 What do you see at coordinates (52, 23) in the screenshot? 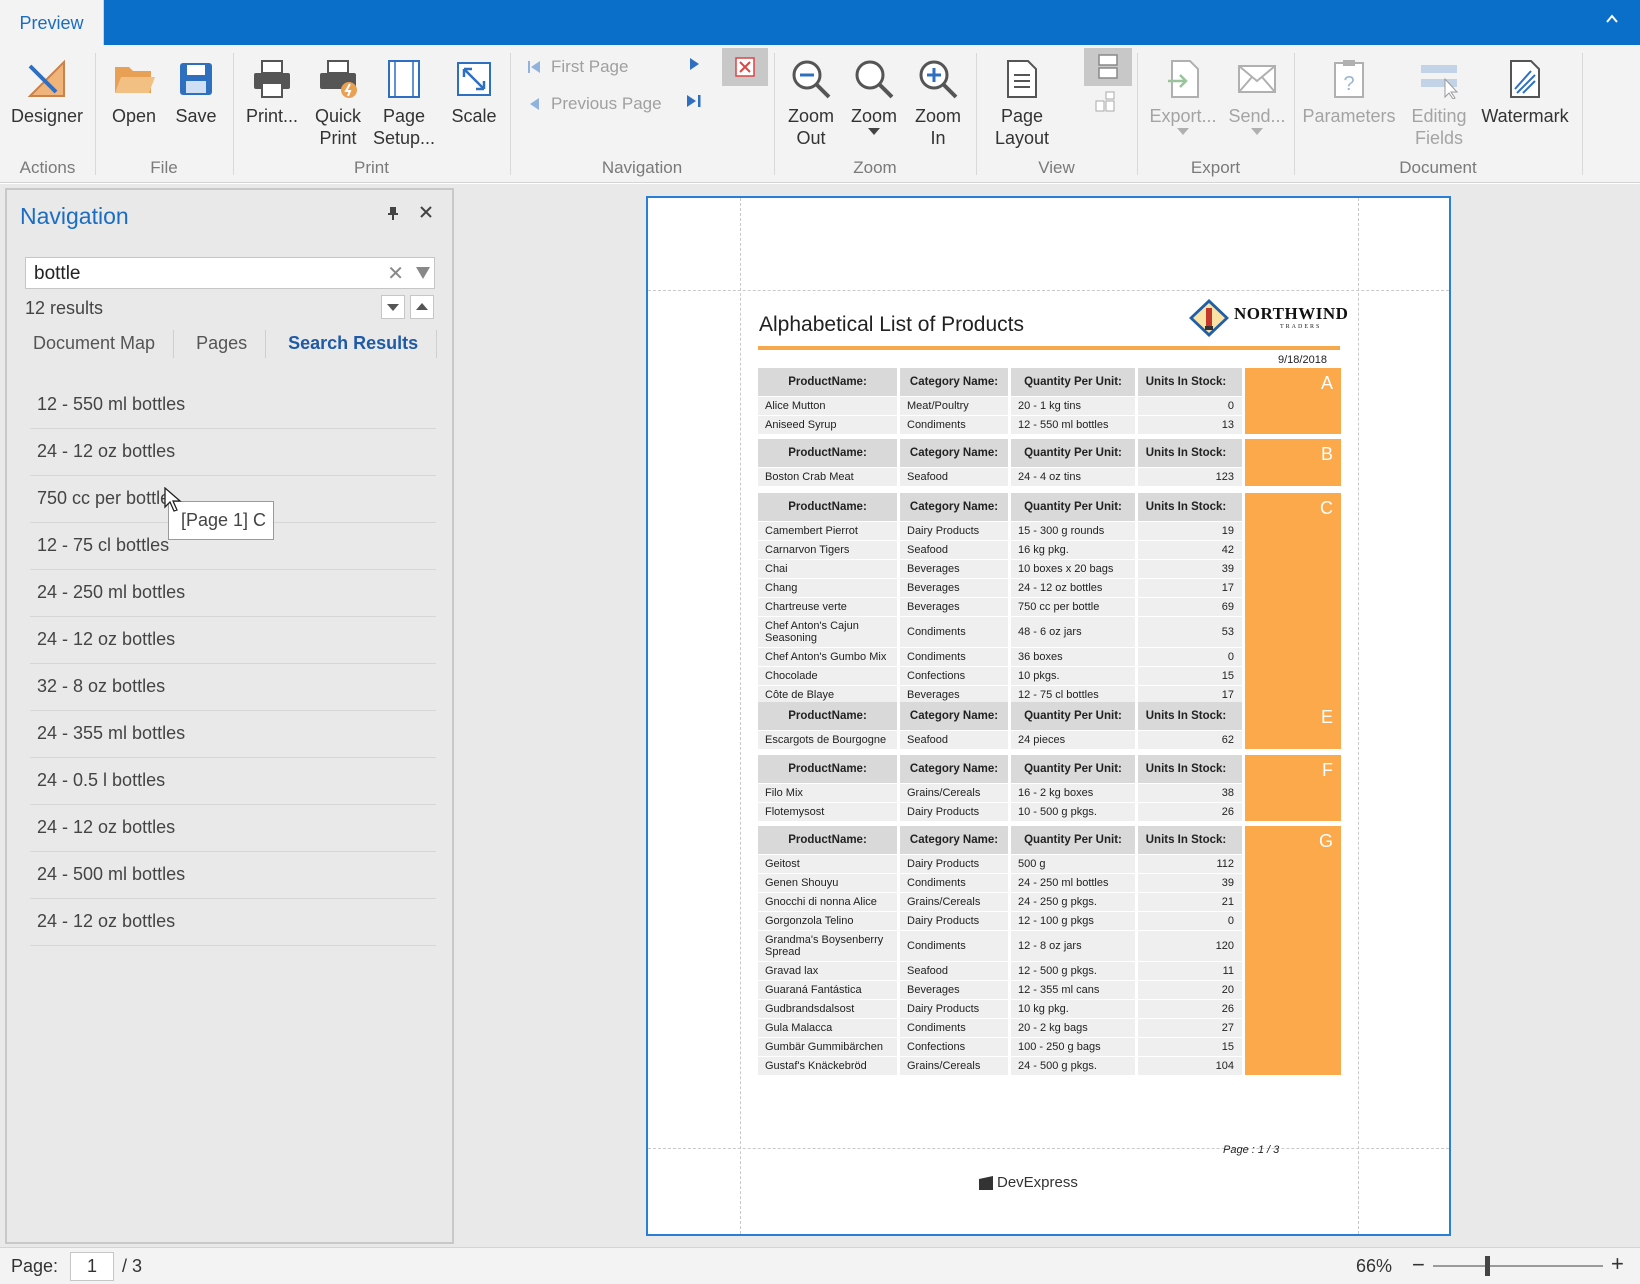
I see `tab-preview: Preview` at bounding box center [52, 23].